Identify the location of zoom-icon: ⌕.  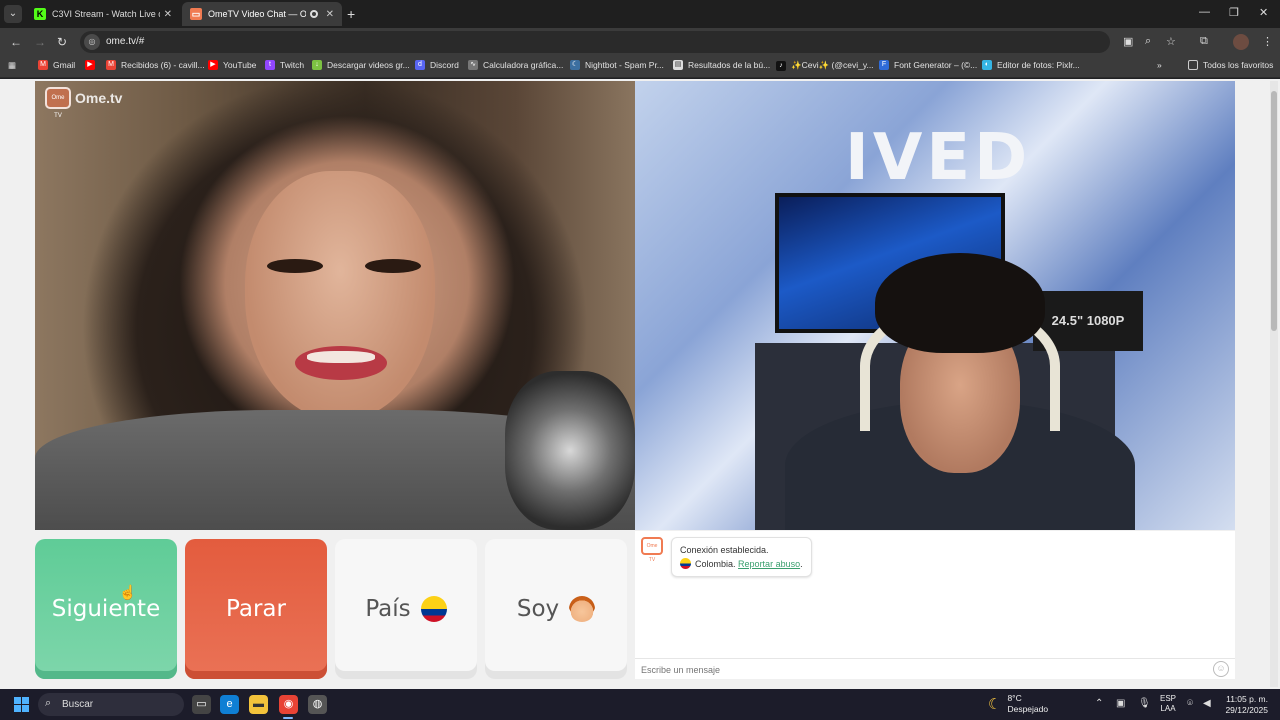
(1148, 41).